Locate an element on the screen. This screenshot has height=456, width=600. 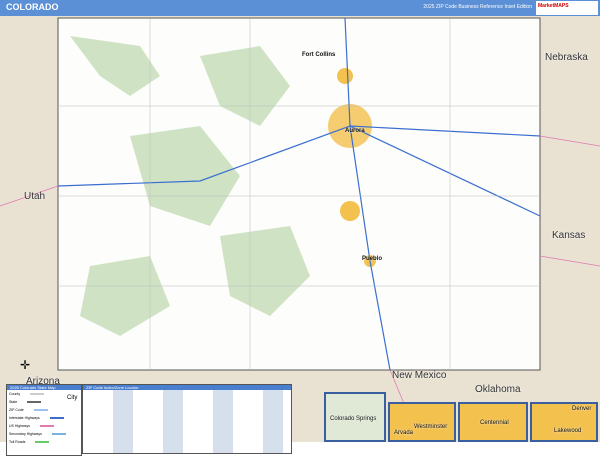
inset-denver-lakewood: Denver Lakewood is located at coordinates (564, 422).